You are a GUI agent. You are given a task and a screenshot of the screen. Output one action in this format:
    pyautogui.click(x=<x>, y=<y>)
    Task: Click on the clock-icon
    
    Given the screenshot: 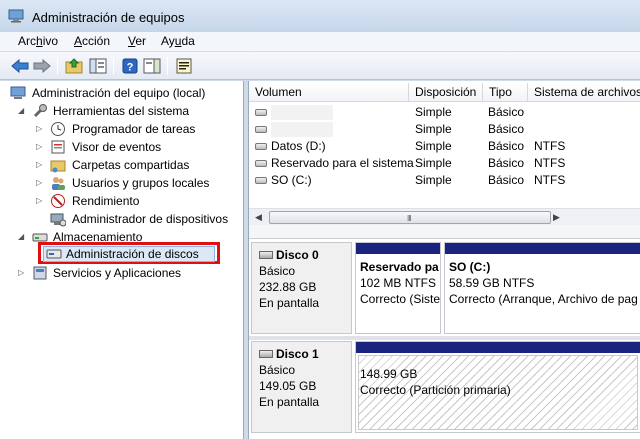 What is the action you would take?
    pyautogui.click(x=58, y=129)
    